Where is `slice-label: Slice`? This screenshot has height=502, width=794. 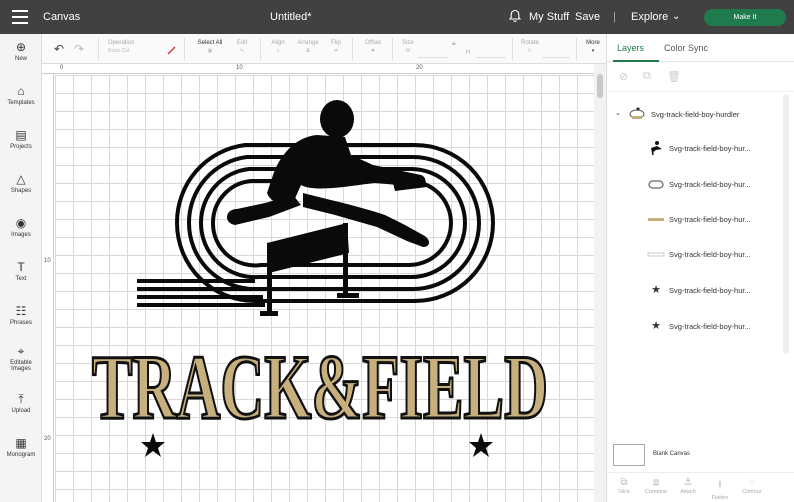
slice-label: Slice is located at coordinates (624, 492).